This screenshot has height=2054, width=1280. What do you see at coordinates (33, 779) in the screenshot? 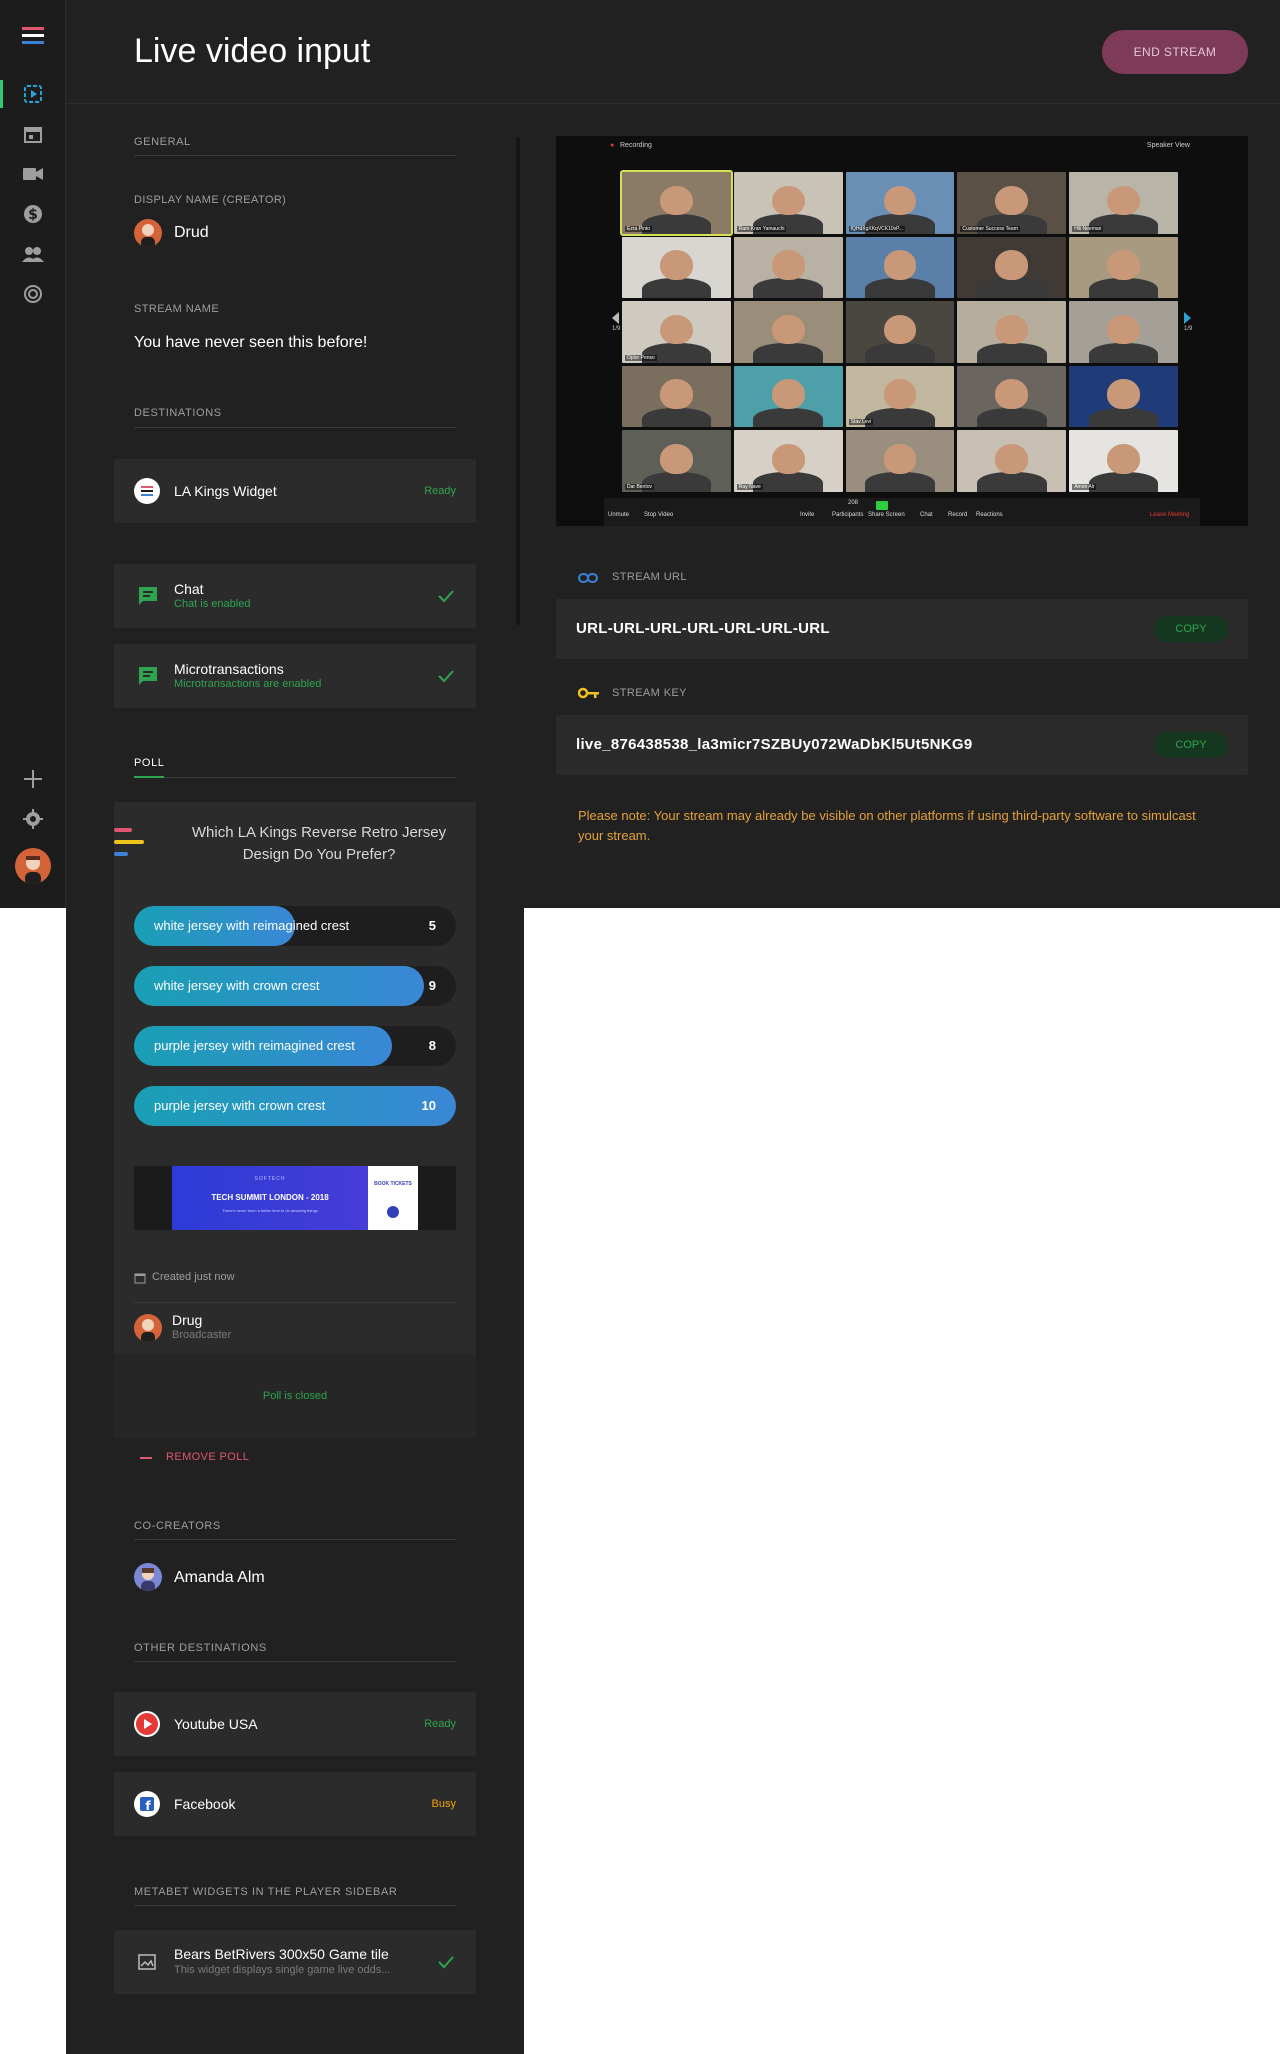
I see `add-icon` at bounding box center [33, 779].